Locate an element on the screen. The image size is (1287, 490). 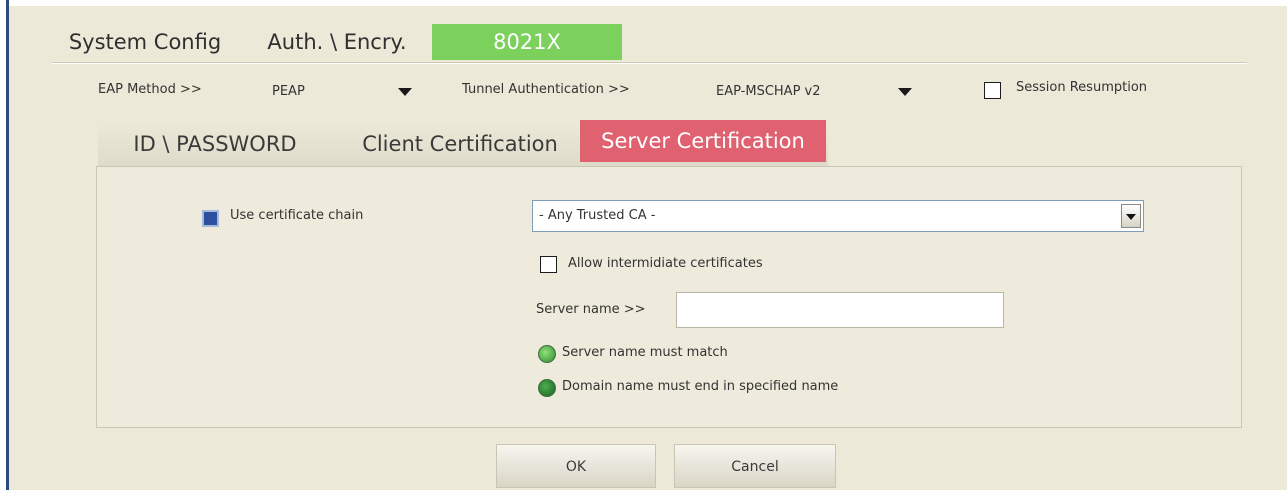
domain-name-end-label: Domain name must end in specified name is located at coordinates (700, 386).